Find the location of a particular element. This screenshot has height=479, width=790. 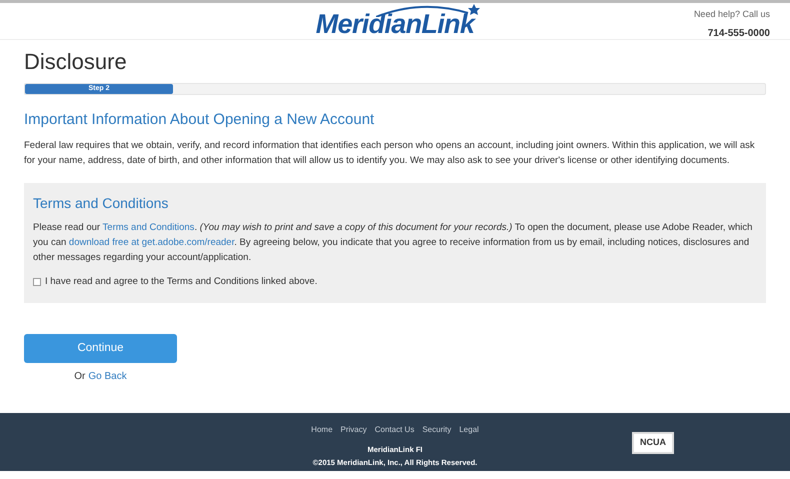

notice-paragraph: Federal law requires that we obtain, verify, and record information that identifies each person who opens an account, including joint owners. Within this application, we will ask for your name, address, date of birth, and other information that will allow us to identify you. We may also ask to see your driver's license or other identifying documents. is located at coordinates (390, 153).